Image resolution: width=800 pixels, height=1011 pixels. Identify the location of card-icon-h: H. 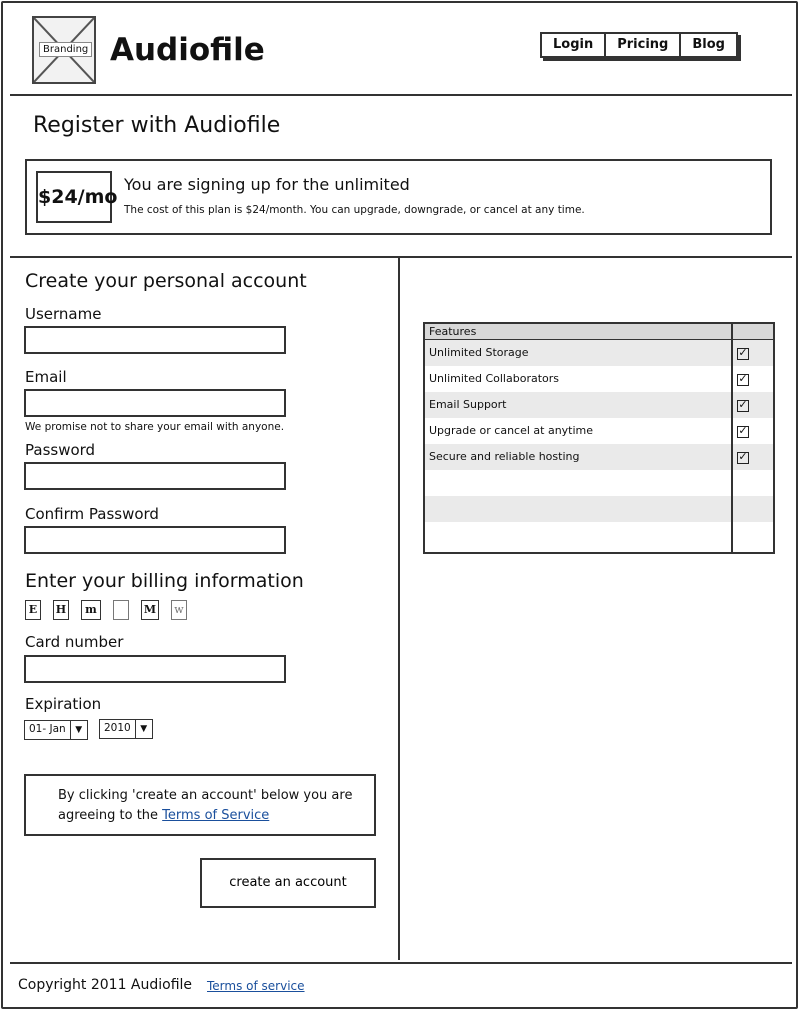
(61, 610).